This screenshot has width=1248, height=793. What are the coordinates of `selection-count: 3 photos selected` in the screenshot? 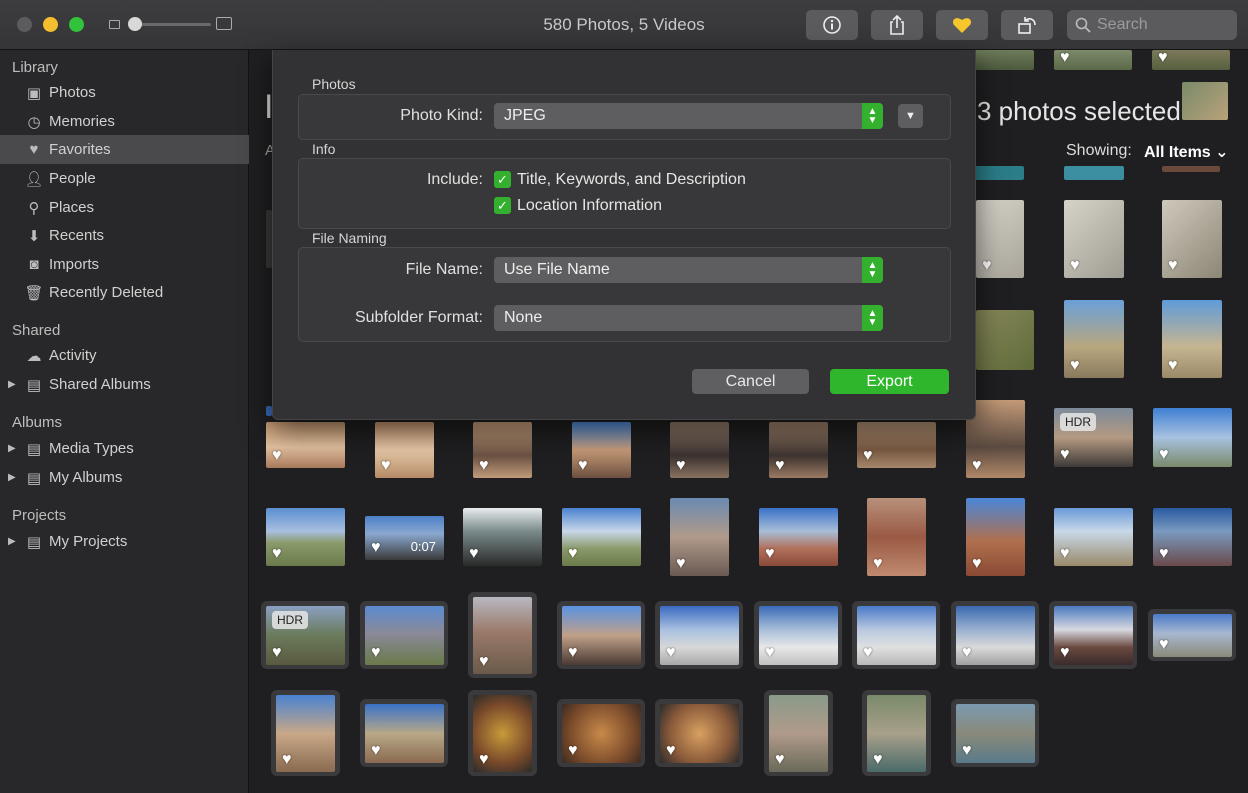 It's located at (1079, 111).